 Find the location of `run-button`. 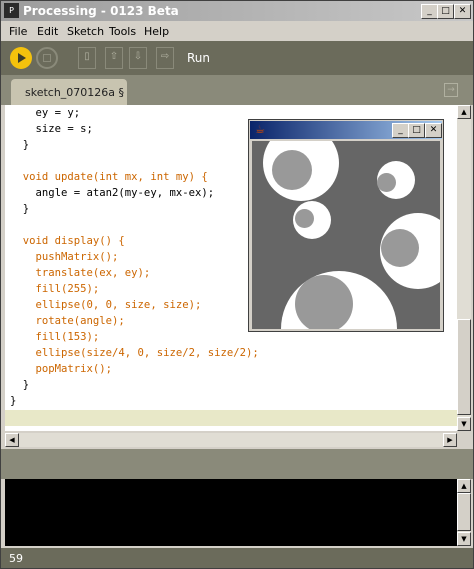

run-button is located at coordinates (21, 58).